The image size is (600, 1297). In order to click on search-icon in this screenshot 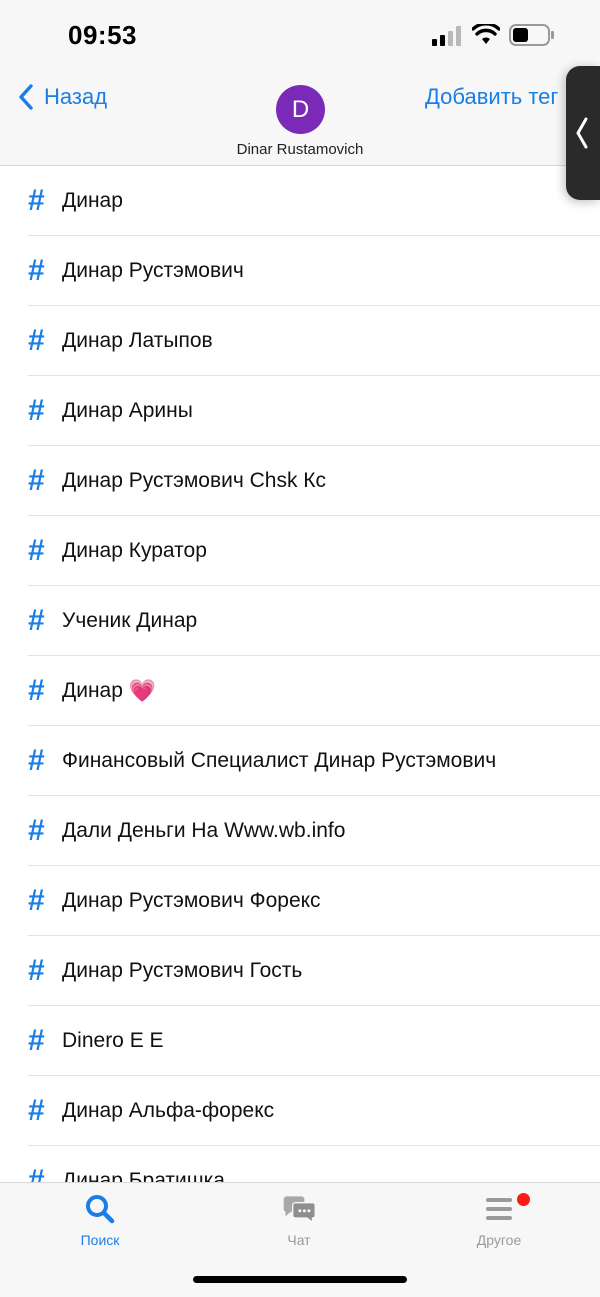, I will do `click(100, 1209)`.